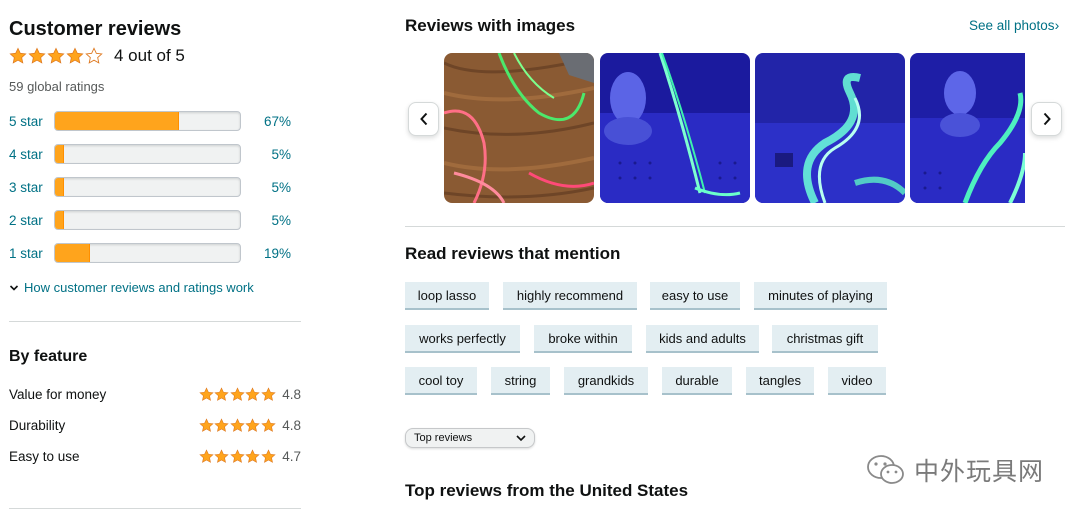 Image resolution: width=1080 pixels, height=513 pixels. What do you see at coordinates (447, 296) in the screenshot?
I see `mention-chip: loop lasso` at bounding box center [447, 296].